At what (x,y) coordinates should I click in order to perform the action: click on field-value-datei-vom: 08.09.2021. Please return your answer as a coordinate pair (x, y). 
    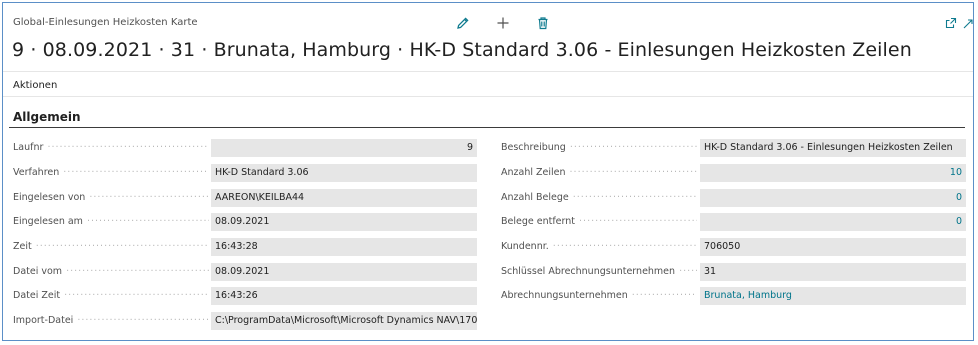
    Looking at the image, I should click on (344, 272).